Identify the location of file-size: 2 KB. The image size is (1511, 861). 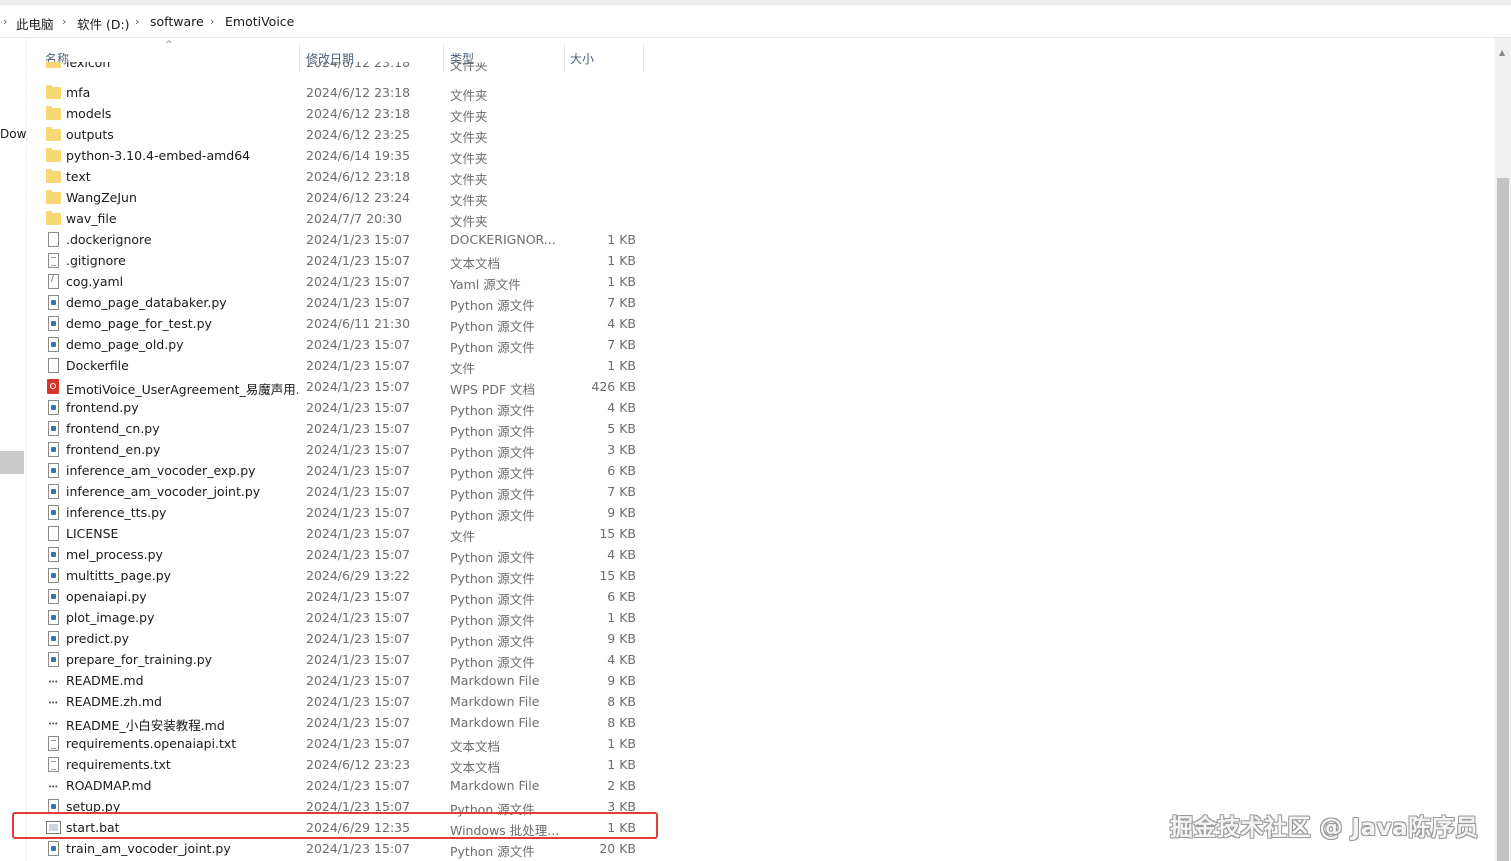
(621, 785).